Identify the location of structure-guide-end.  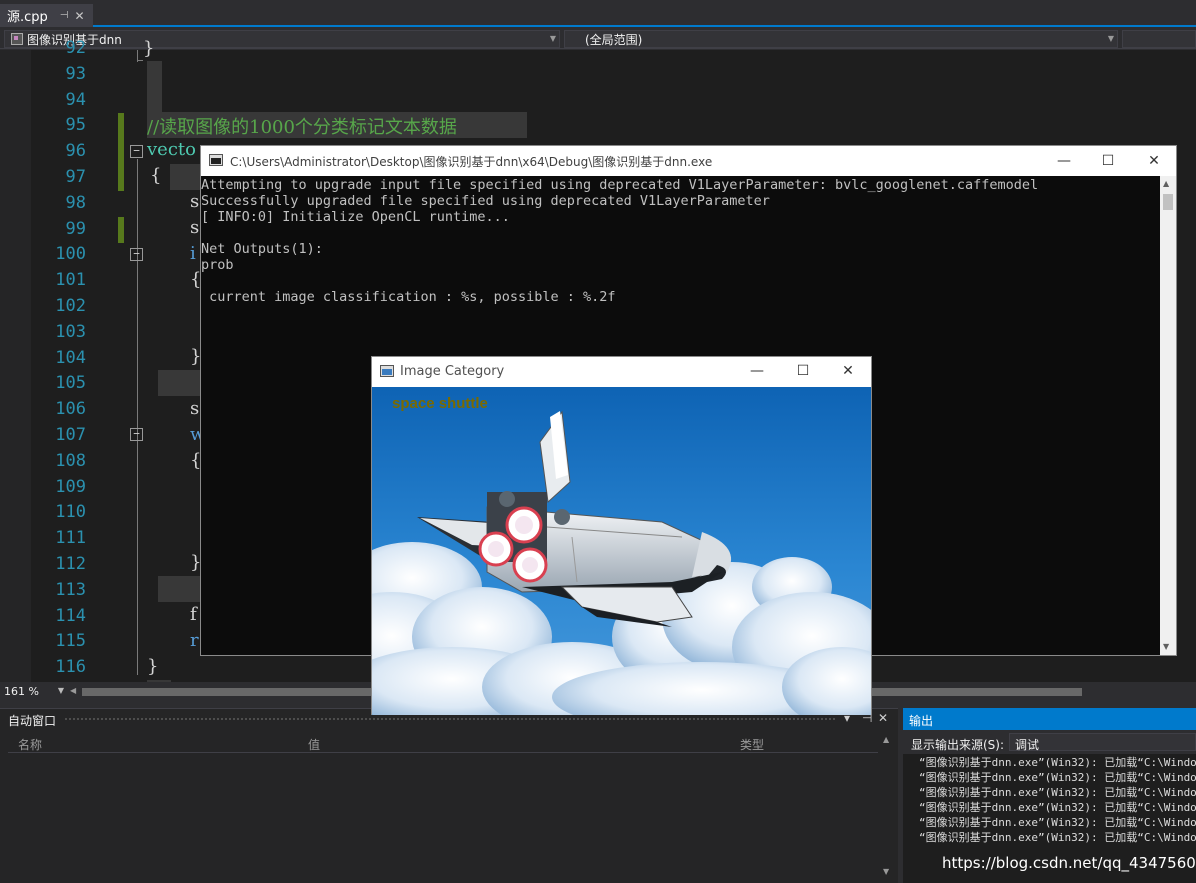
(140, 60).